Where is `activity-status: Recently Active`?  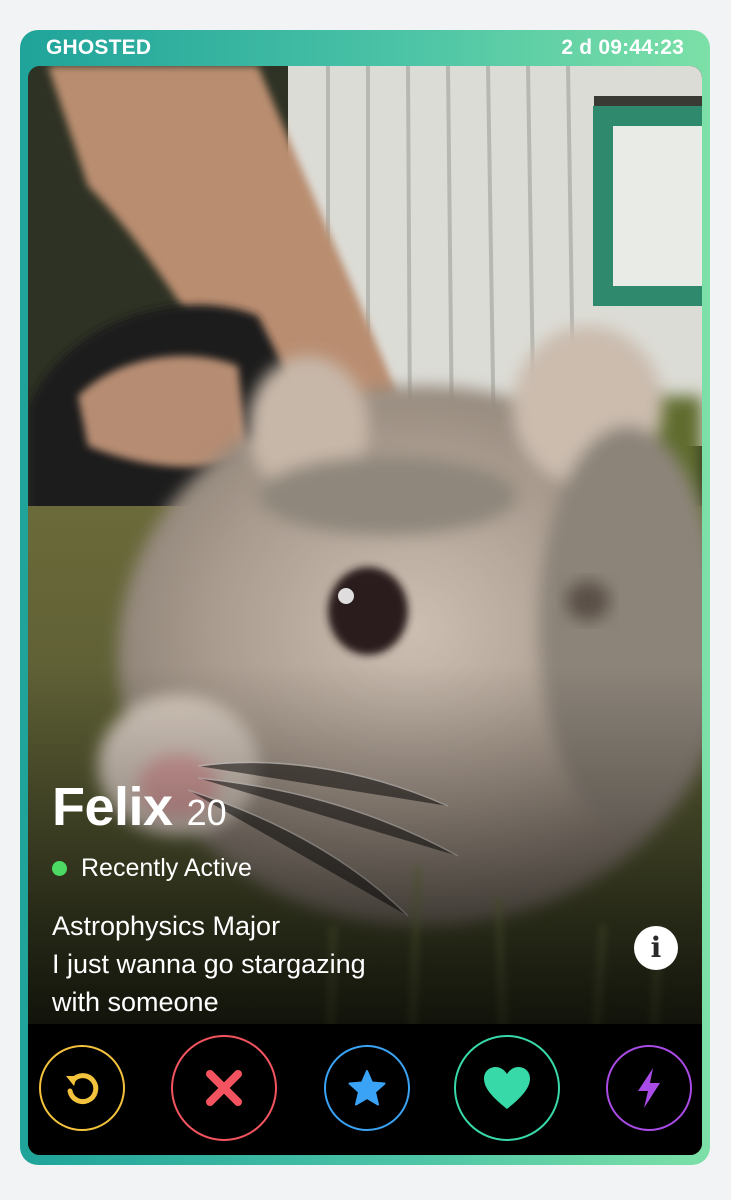 activity-status: Recently Active is located at coordinates (332, 868).